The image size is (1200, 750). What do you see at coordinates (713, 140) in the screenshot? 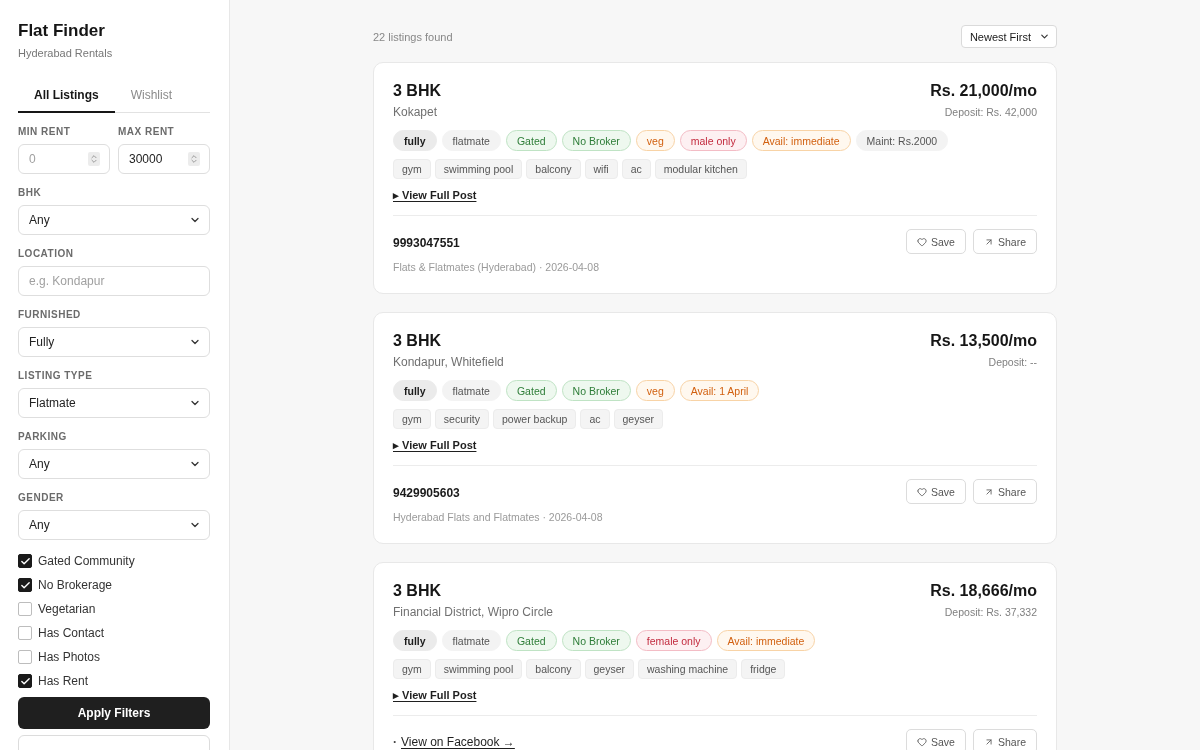
I see `tag: male only` at bounding box center [713, 140].